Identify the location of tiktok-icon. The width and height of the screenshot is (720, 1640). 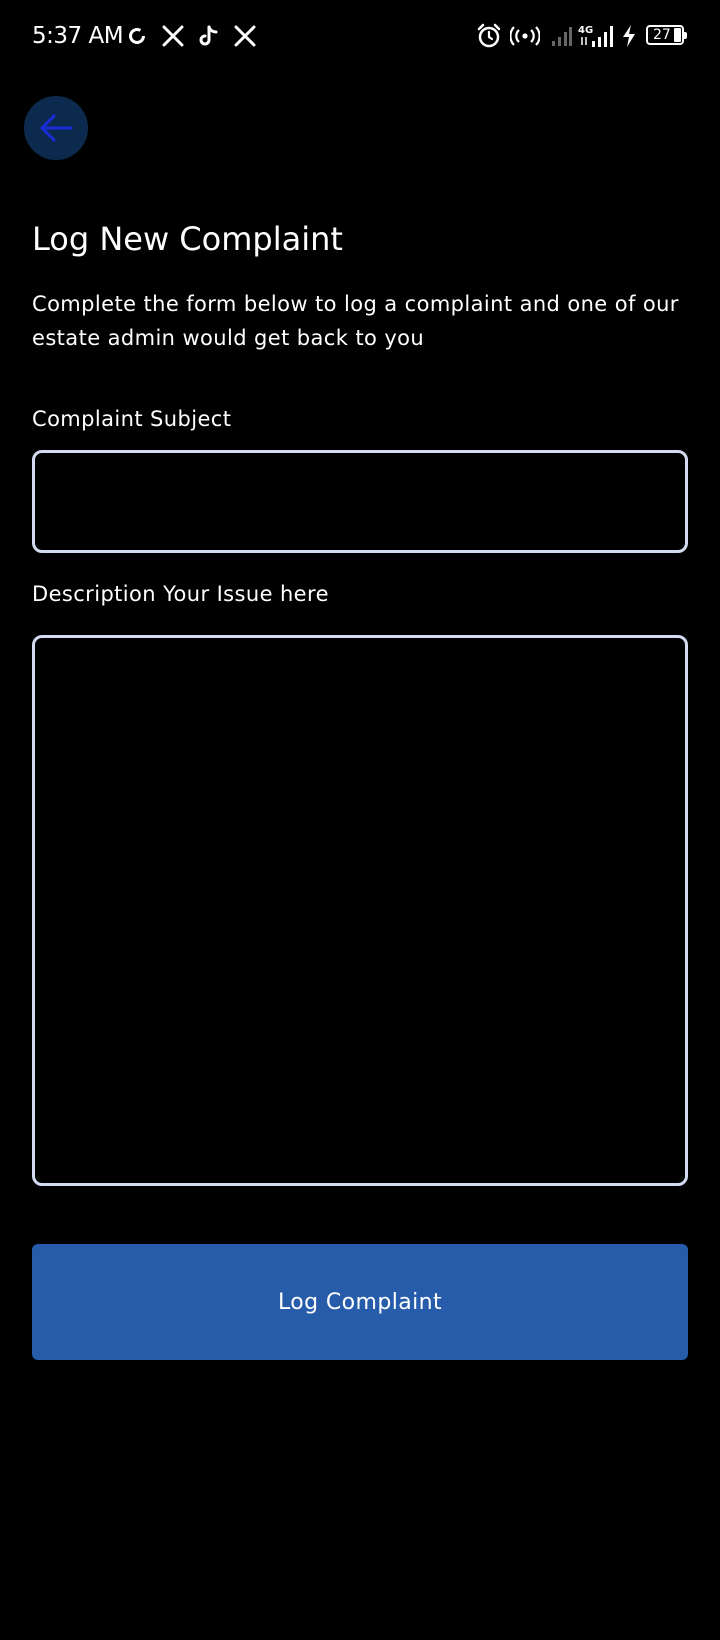
(209, 36).